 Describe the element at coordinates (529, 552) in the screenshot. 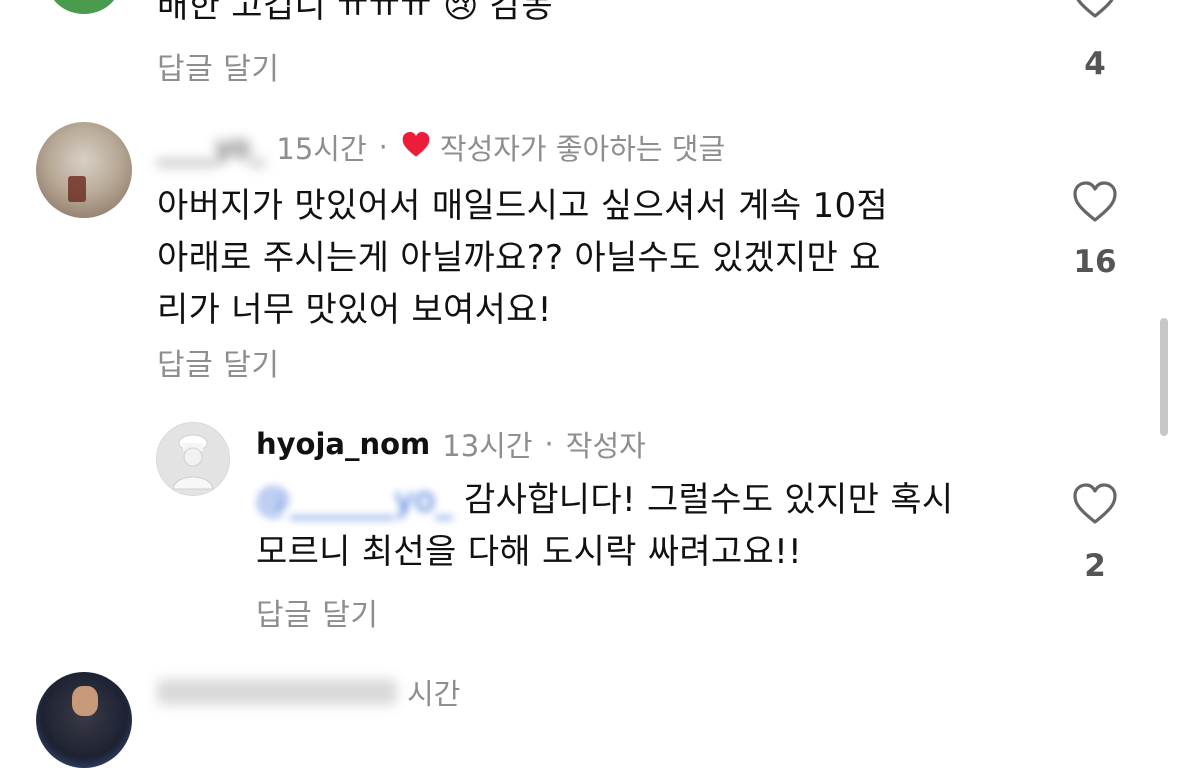

I see `reply-1-line-2: 모르니 최선을 다해 도시락 싸려고요!!` at that location.